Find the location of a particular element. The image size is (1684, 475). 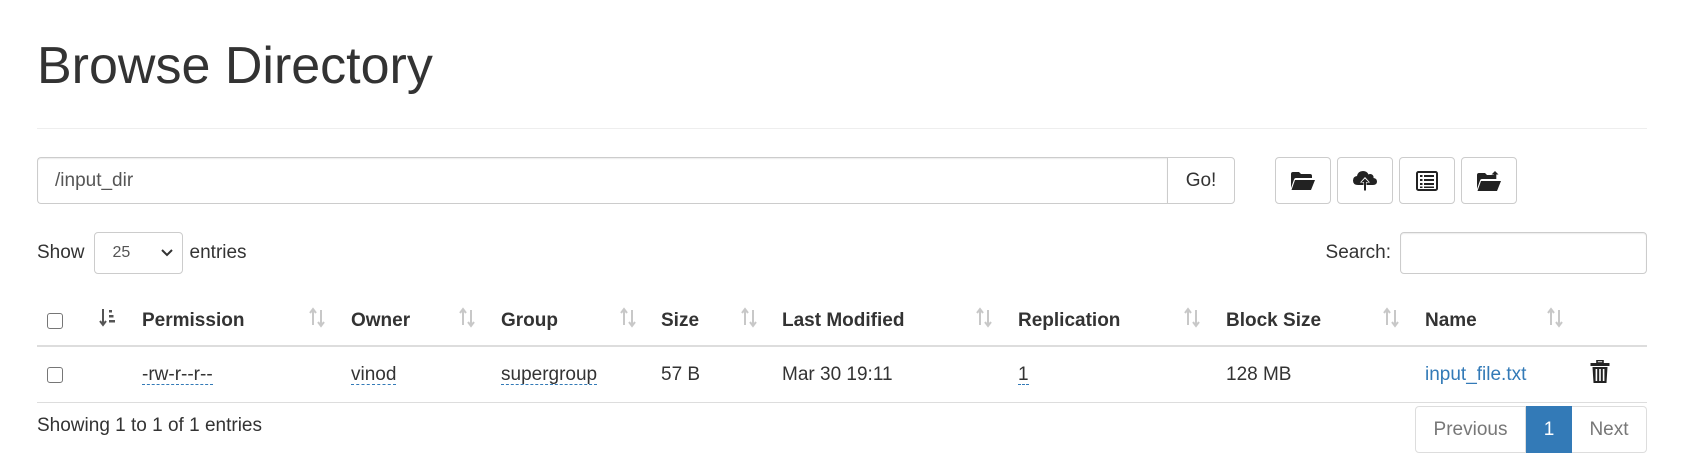

page-length-control: Show 25 entries is located at coordinates (142, 253).